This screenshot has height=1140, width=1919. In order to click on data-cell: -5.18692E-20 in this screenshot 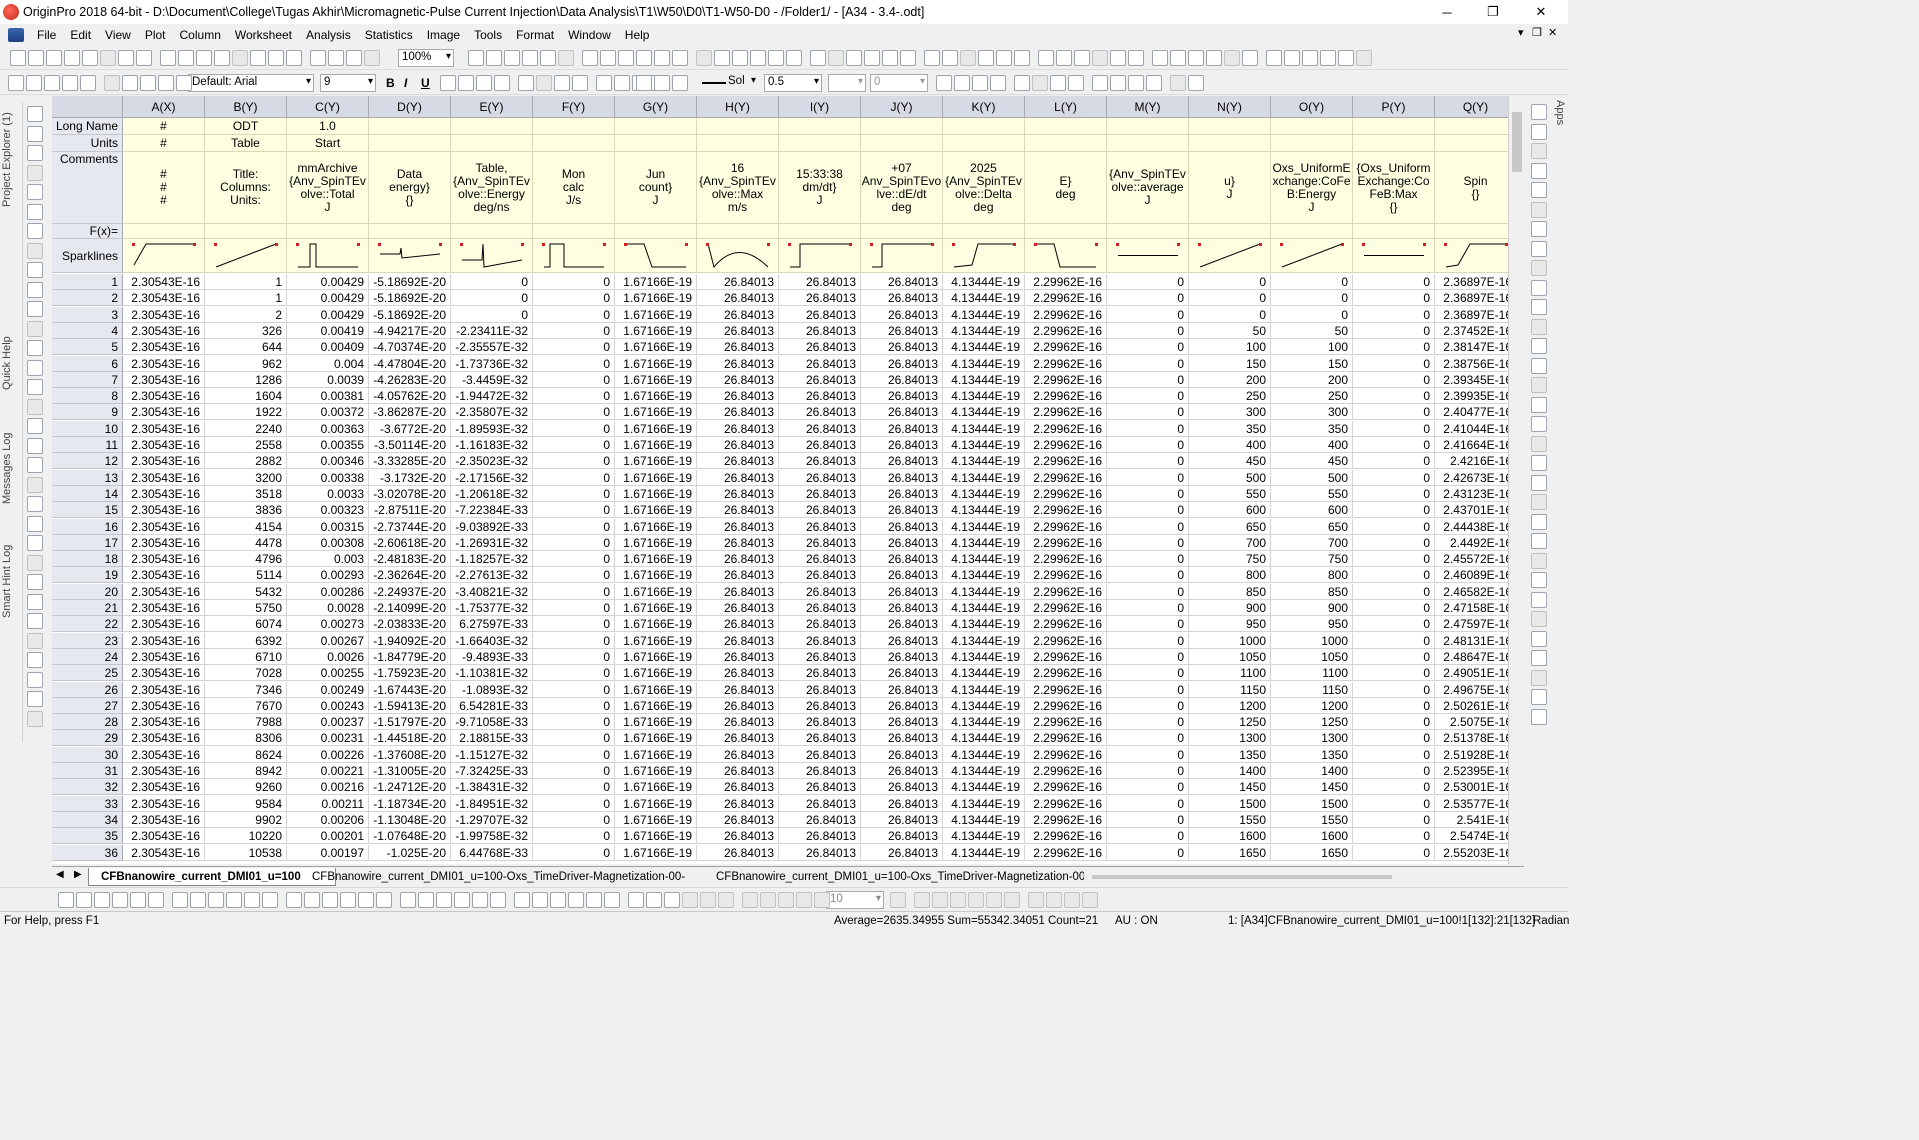, I will do `click(410, 314)`.